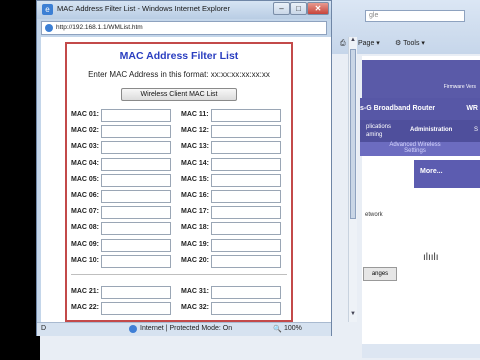 The image size is (480, 360). What do you see at coordinates (431, 257) in the screenshot?
I see `cisco-logo: ılıılı` at bounding box center [431, 257].